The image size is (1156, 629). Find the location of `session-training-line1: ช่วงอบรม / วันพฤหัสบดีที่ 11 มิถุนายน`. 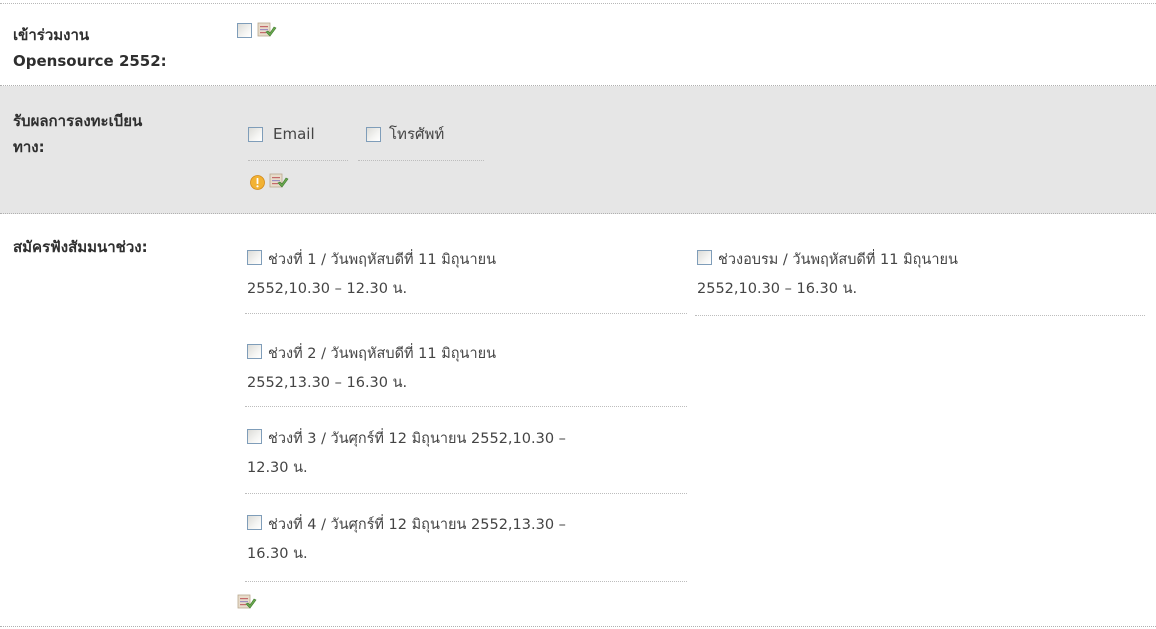

session-training-line1: ช่วงอบรม / วันพฤหัสบดีที่ 11 มิถุนายน is located at coordinates (838, 260).